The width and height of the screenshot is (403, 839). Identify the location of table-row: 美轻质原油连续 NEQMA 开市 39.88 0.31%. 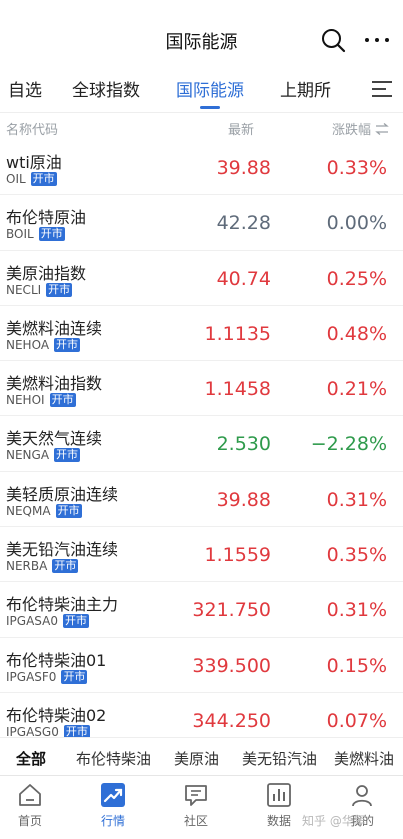
(201, 500).